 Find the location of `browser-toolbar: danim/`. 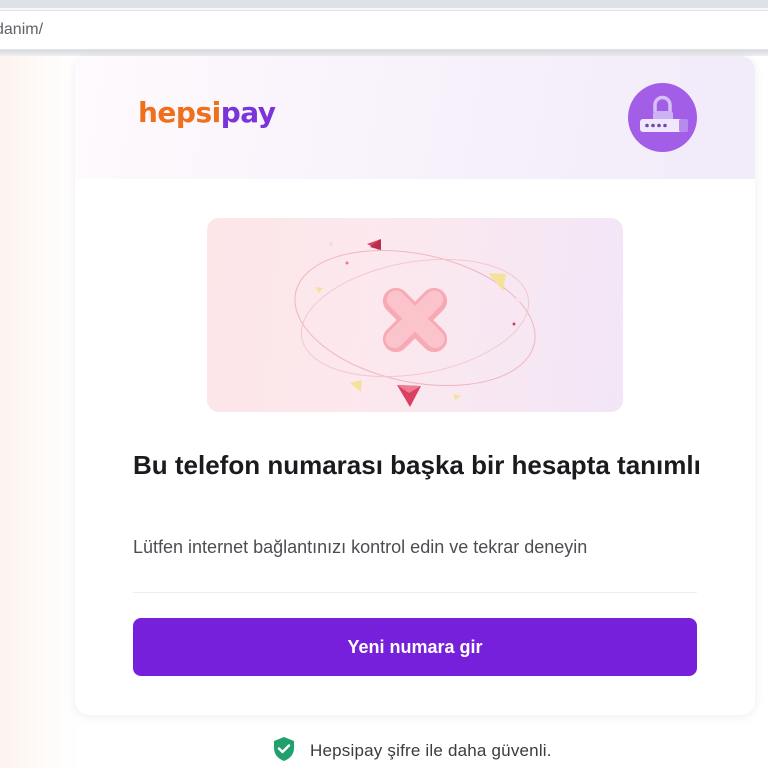

browser-toolbar: danim/ is located at coordinates (384, 29).